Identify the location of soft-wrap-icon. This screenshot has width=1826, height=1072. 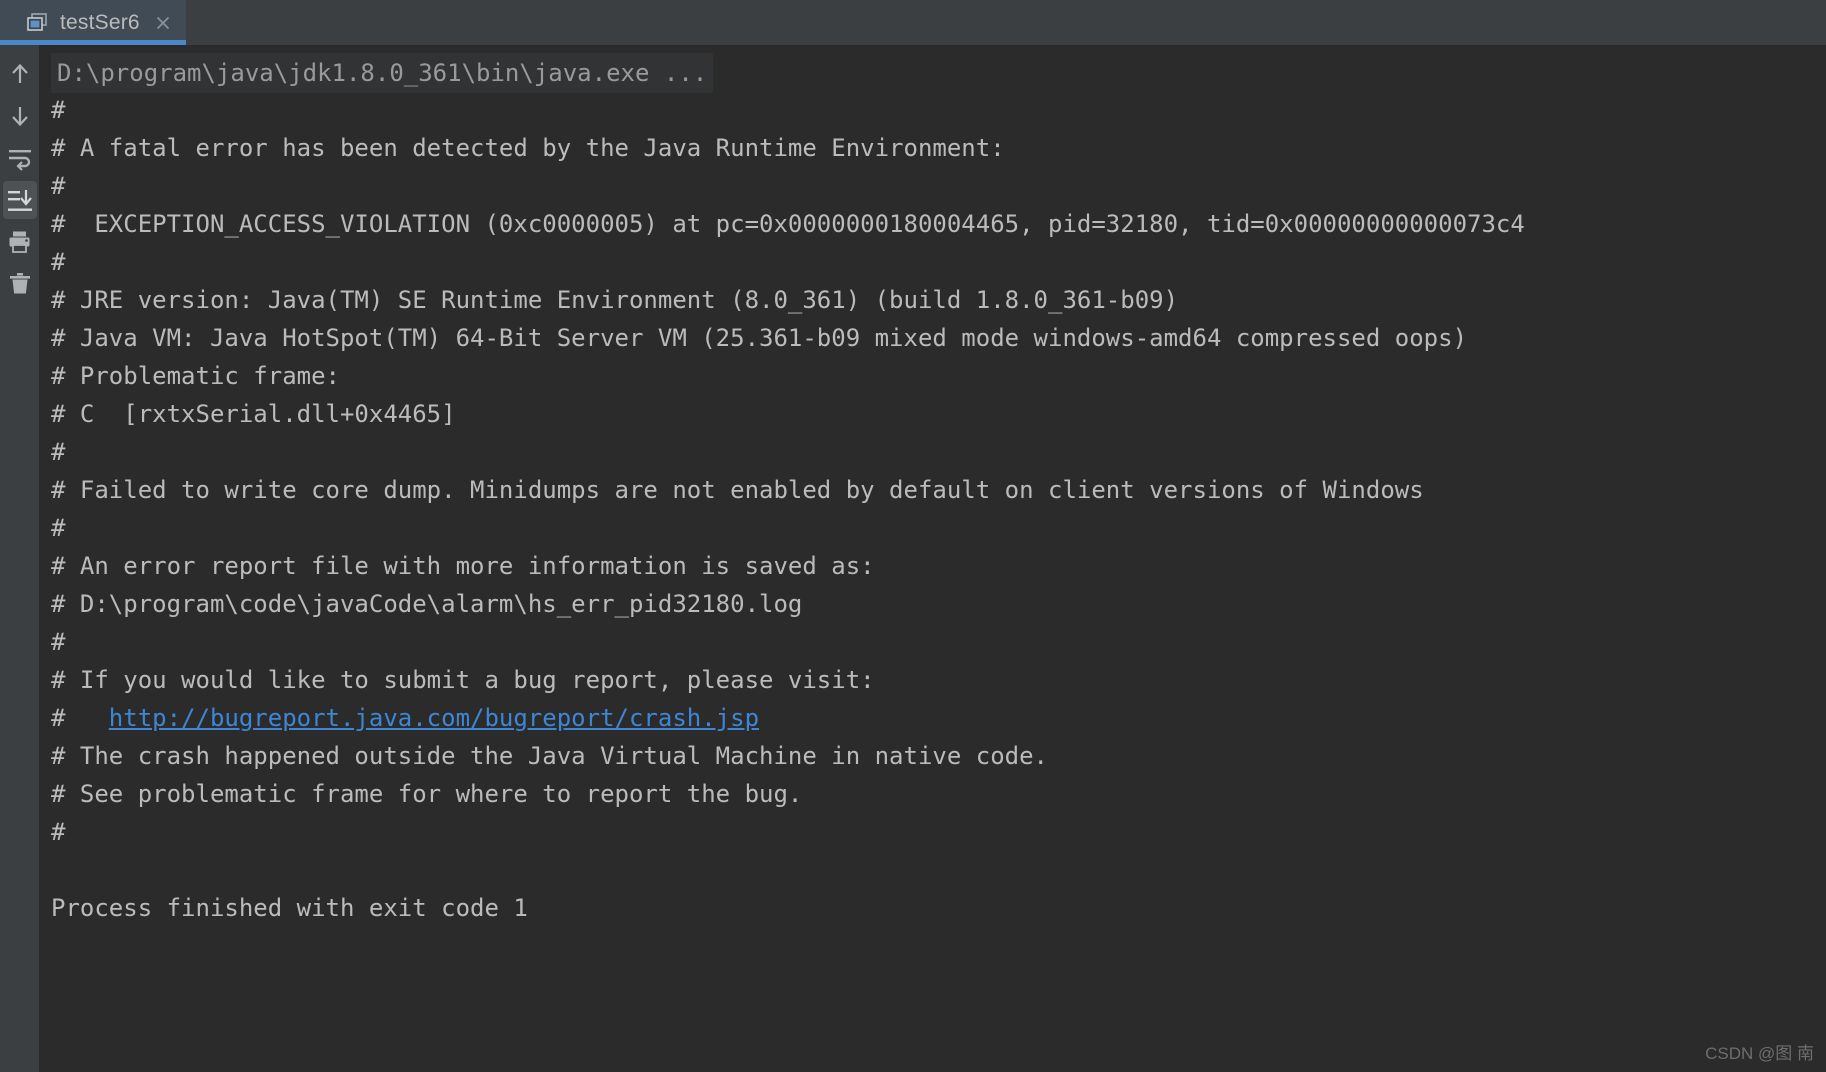
(20, 158).